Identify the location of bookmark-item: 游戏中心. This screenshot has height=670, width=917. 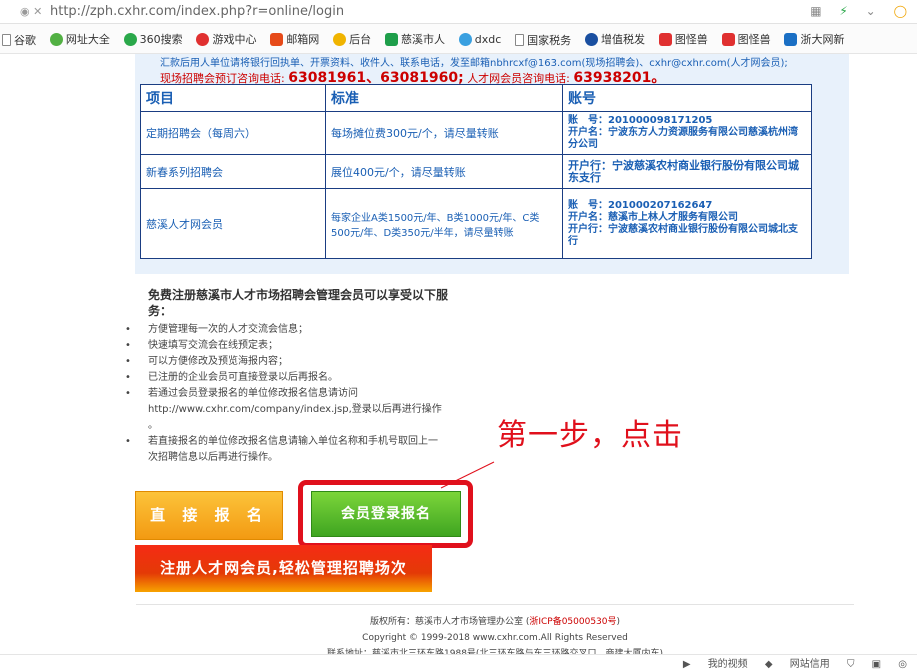
(226, 38).